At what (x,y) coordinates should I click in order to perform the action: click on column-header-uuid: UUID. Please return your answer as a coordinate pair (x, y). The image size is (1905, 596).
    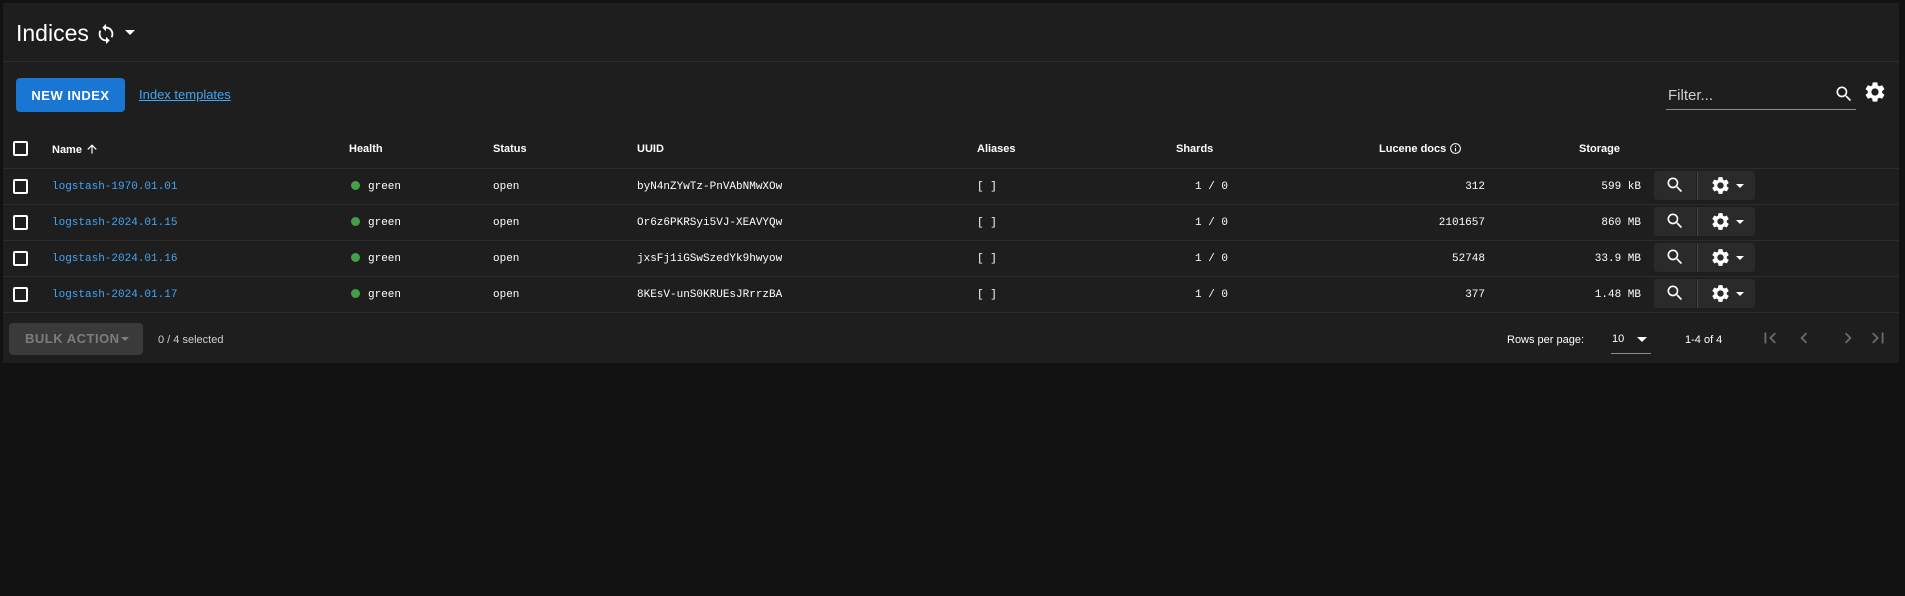
    Looking at the image, I should click on (650, 149).